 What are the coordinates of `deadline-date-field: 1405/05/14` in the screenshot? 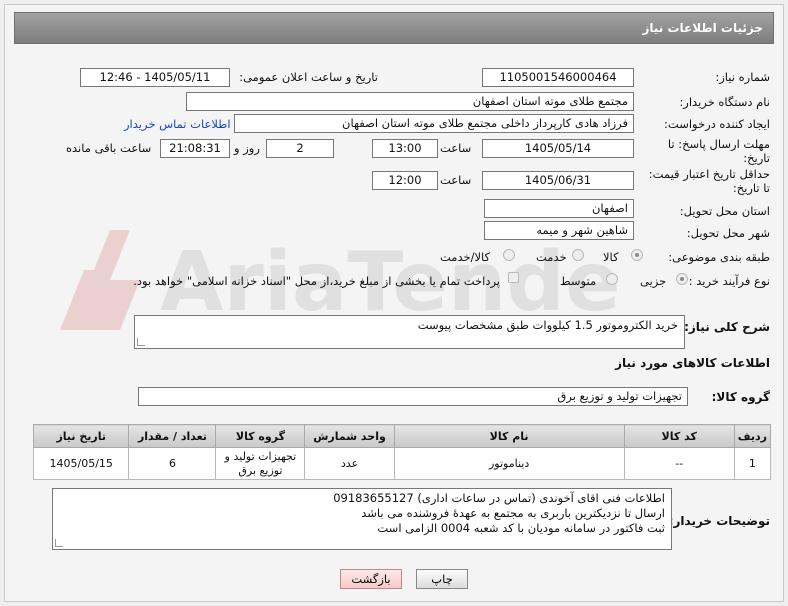 It's located at (558, 148).